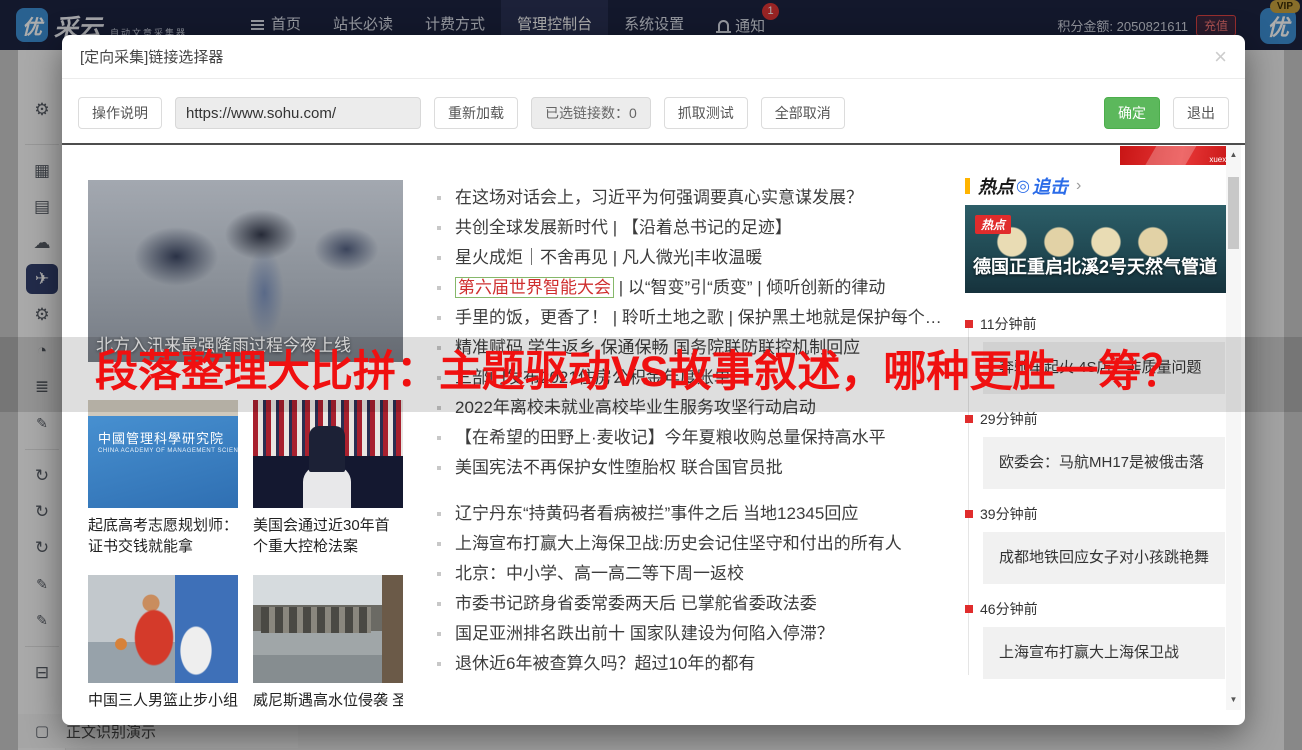 The image size is (1302, 750). Describe the element at coordinates (168, 451) in the screenshot. I see `sign-subtitle-text: CHINA ACADEMY OF MANAGEMENT SCIENCE` at that location.